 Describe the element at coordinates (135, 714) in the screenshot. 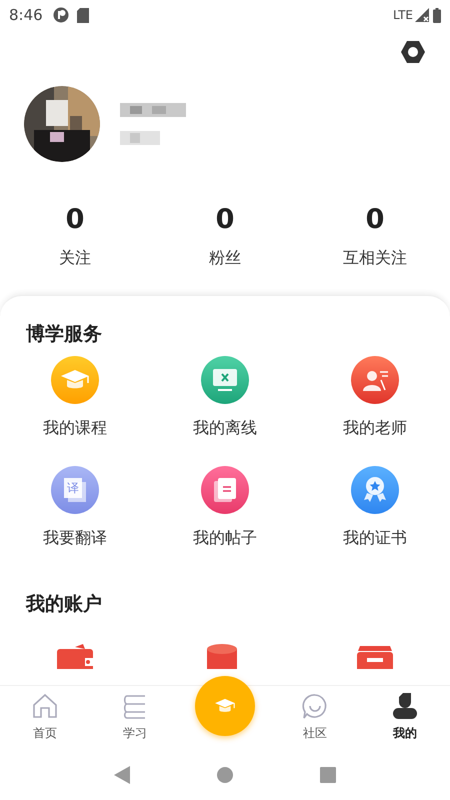

I see `tab-item: 学习` at that location.